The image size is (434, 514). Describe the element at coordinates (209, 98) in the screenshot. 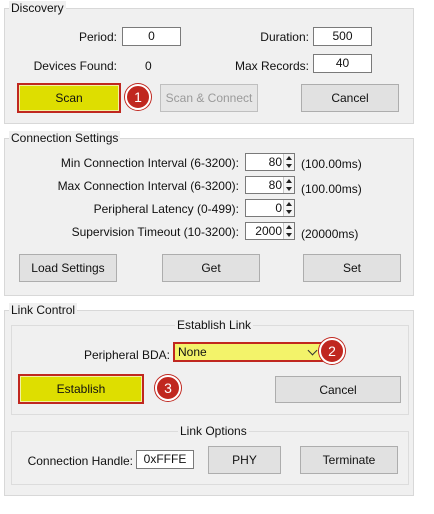

I see `scan-connect-button: Scan & Connect` at that location.